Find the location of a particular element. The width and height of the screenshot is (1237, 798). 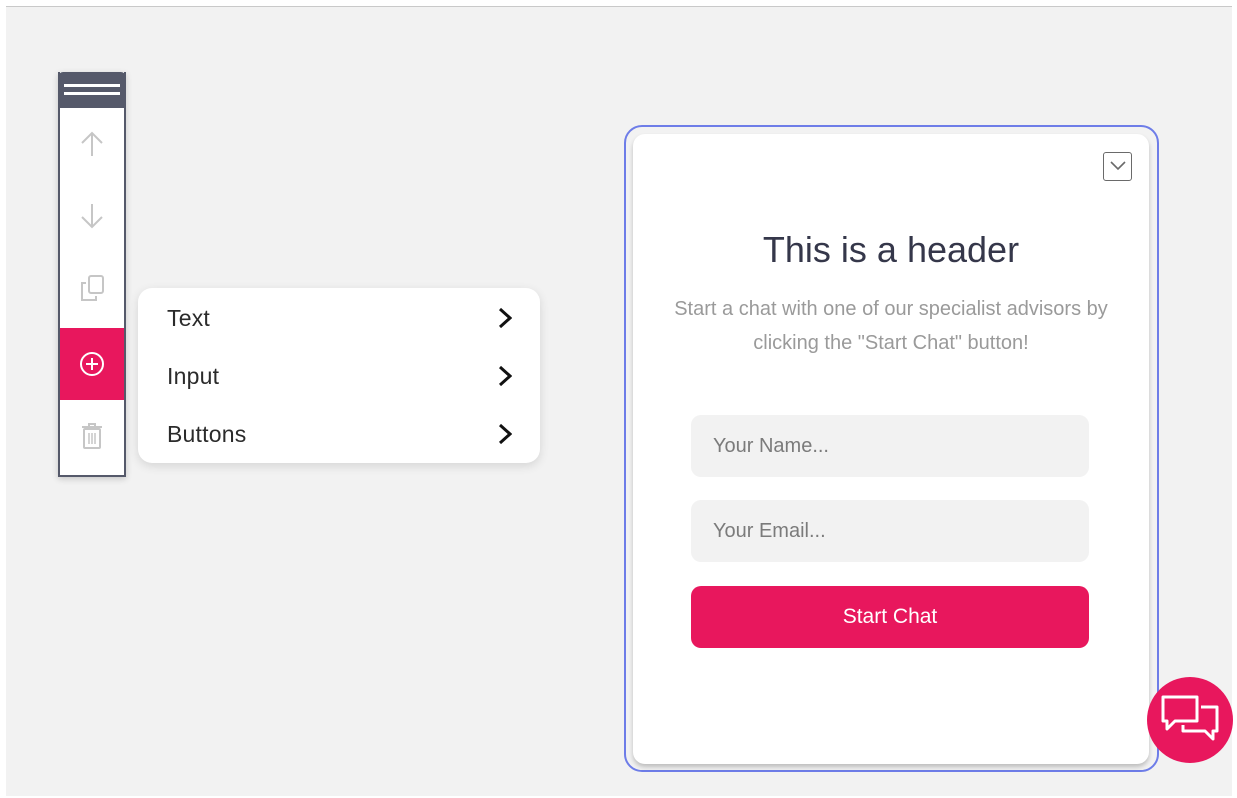

widget-header: This is a header is located at coordinates (891, 250).